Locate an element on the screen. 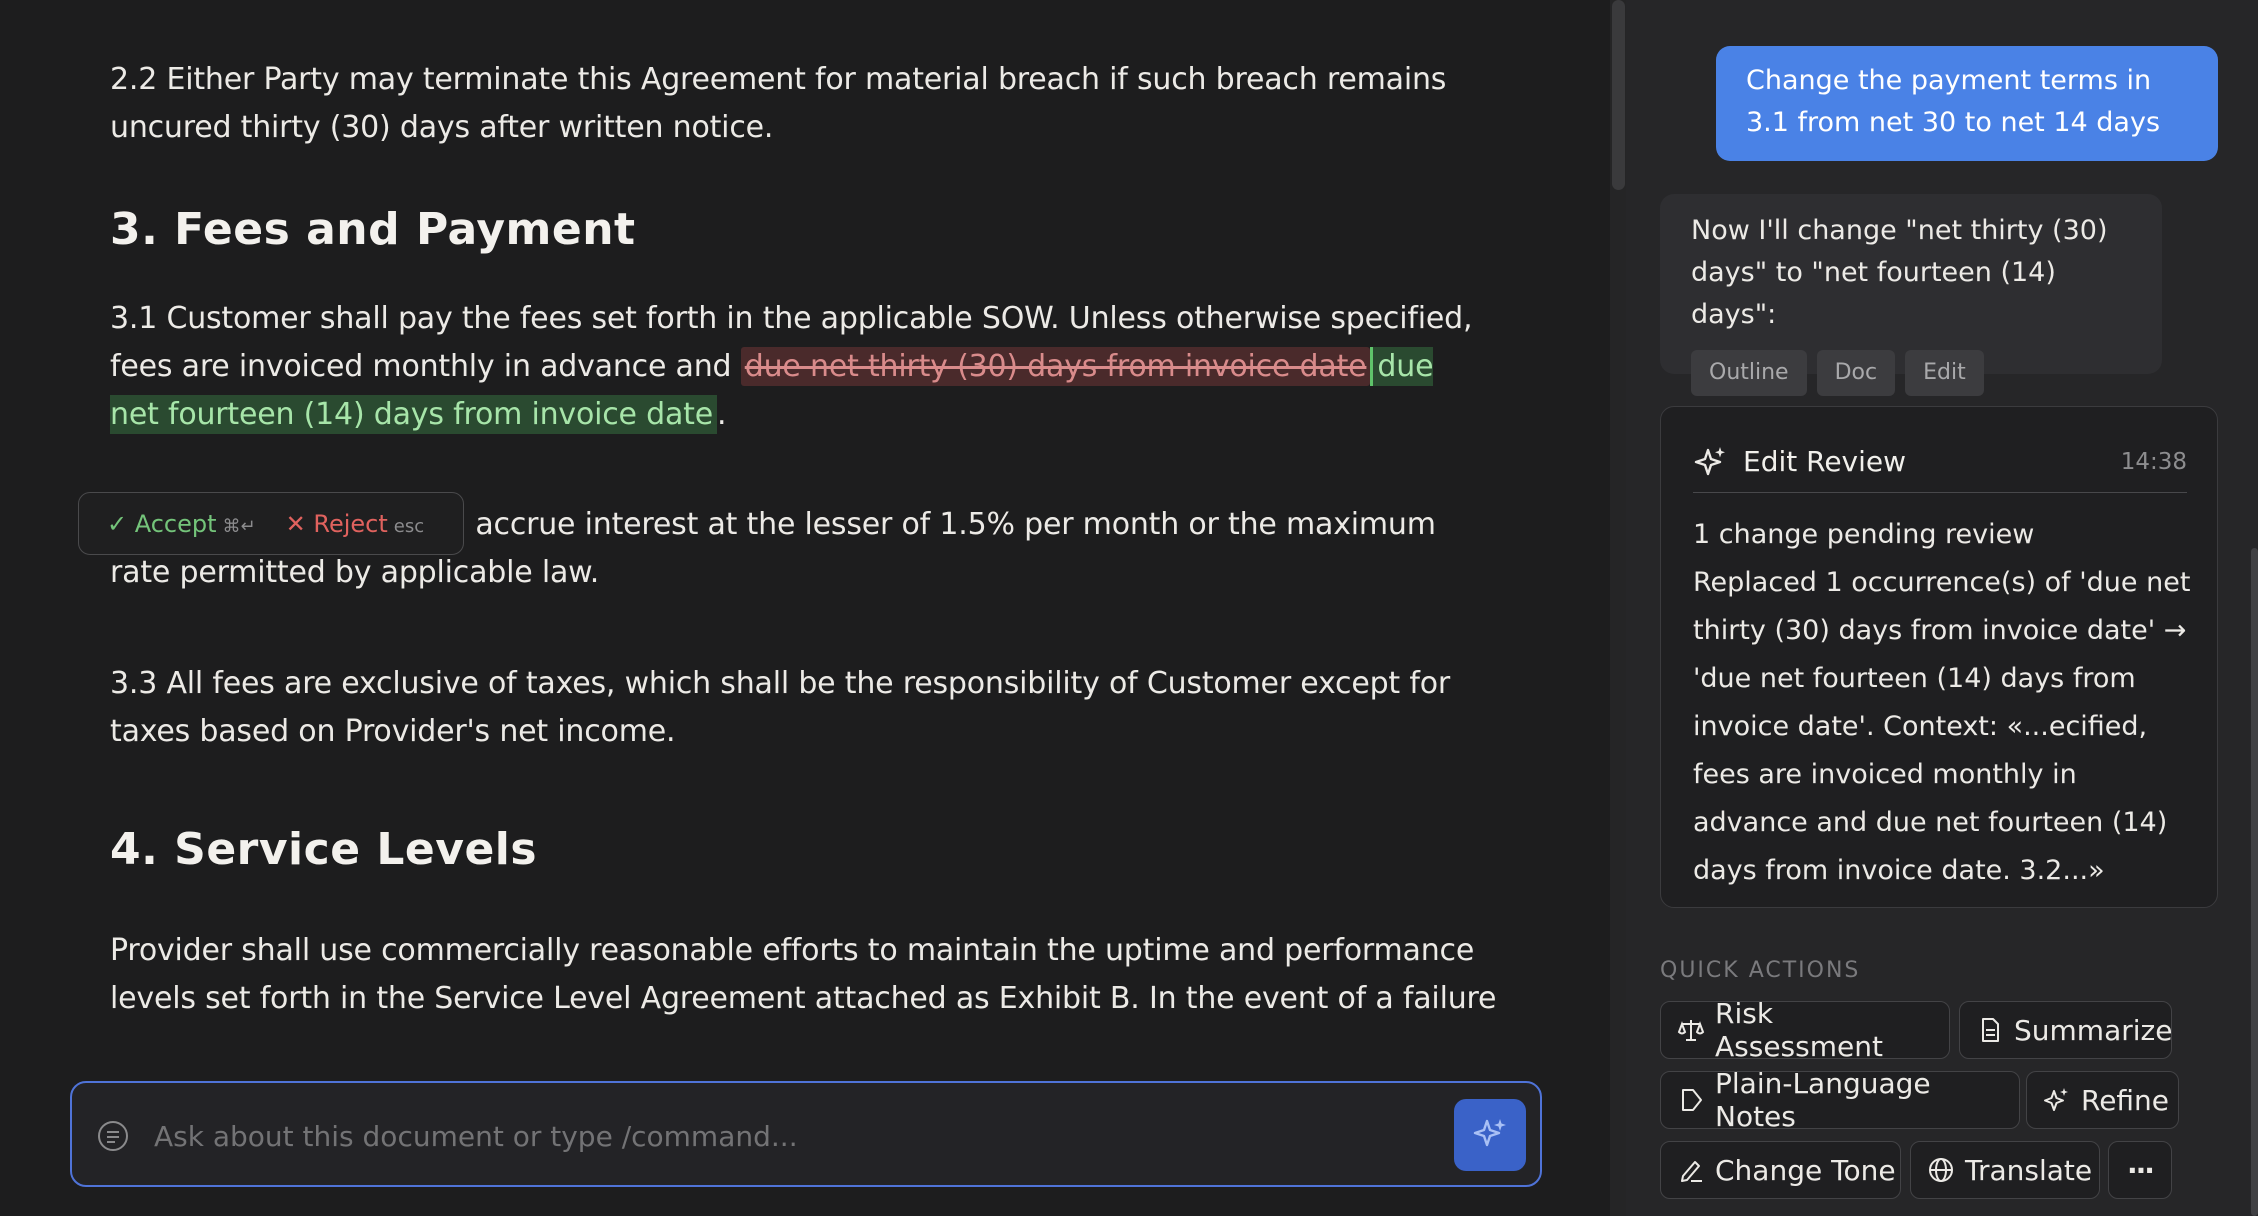 The width and height of the screenshot is (2258, 1216). document-icon is located at coordinates (1990, 1030).